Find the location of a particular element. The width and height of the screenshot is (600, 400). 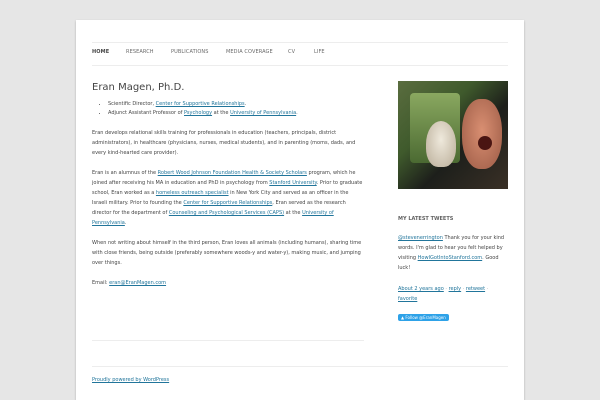

homeless-outreach-link: homeless outreach specialist is located at coordinates (192, 193).